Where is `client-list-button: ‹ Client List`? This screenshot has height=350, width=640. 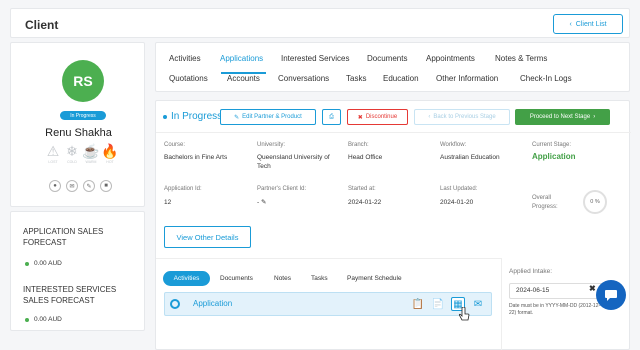 client-list-button: ‹ Client List is located at coordinates (588, 24).